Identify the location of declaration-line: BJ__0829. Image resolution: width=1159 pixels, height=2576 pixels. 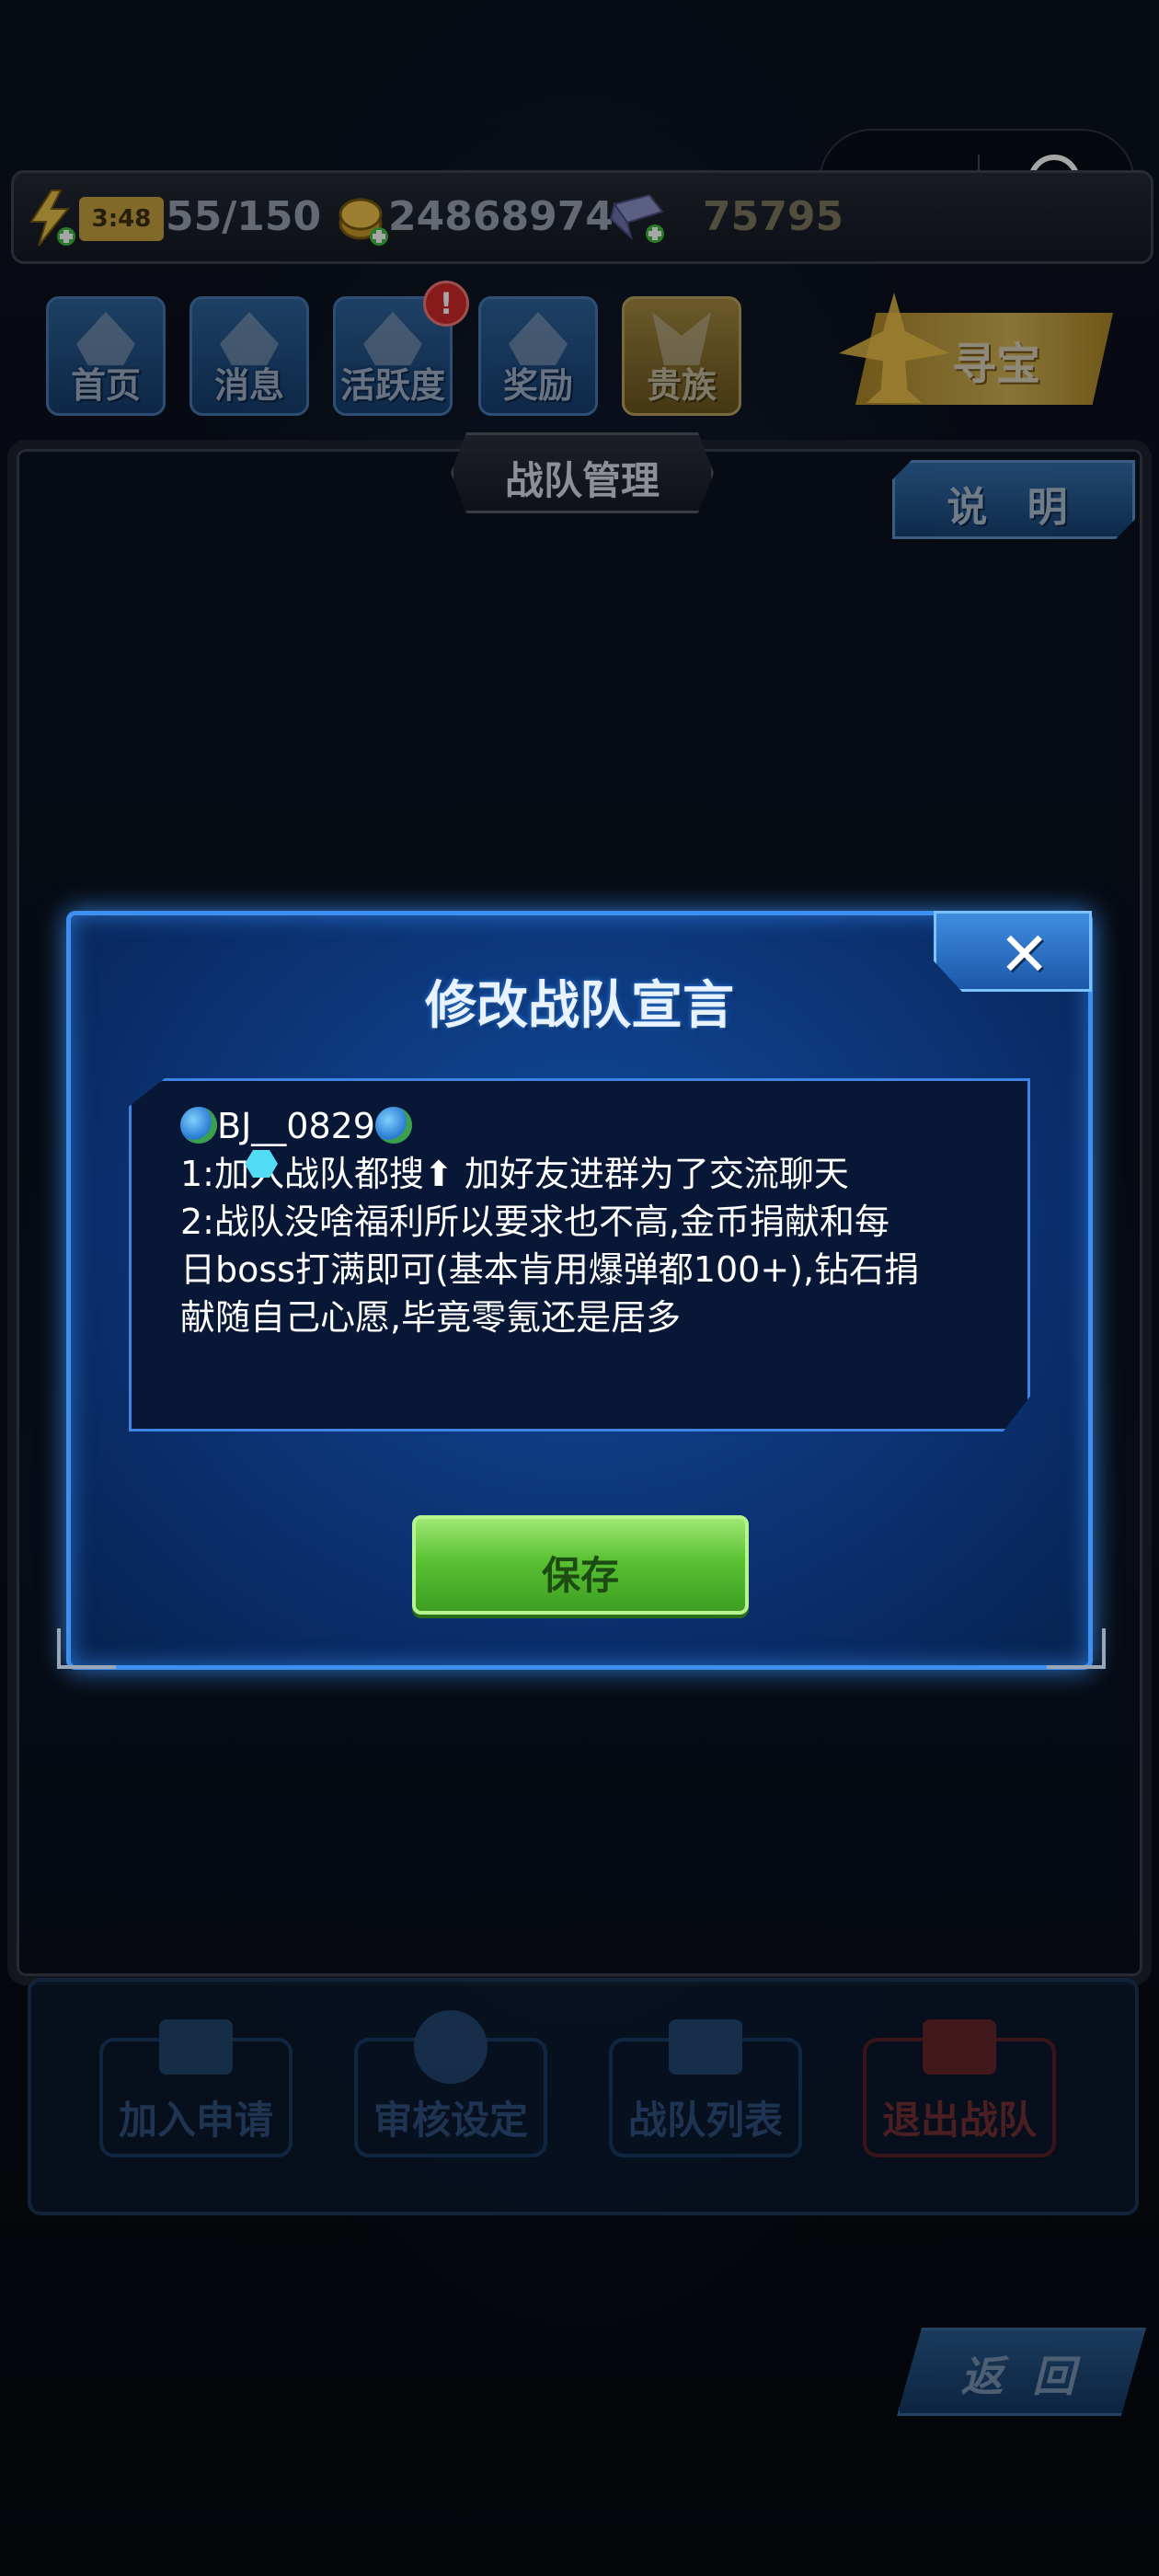
(585, 1126).